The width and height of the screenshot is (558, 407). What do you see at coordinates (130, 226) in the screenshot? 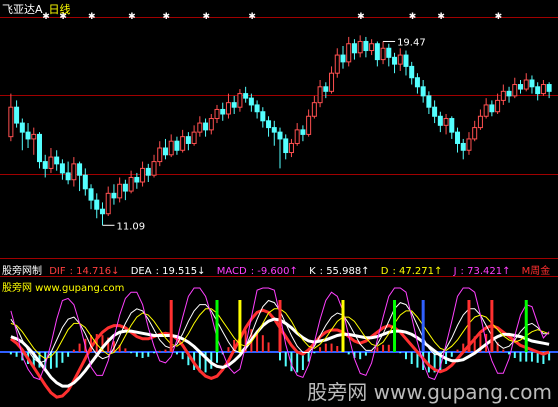
I see `low-price-label: 11.09` at bounding box center [130, 226].